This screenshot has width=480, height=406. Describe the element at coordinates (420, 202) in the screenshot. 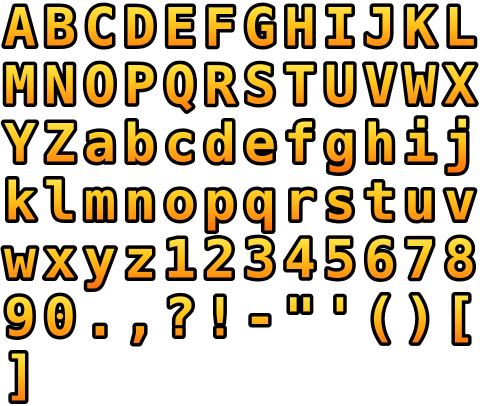

I see `glyph: u` at that location.